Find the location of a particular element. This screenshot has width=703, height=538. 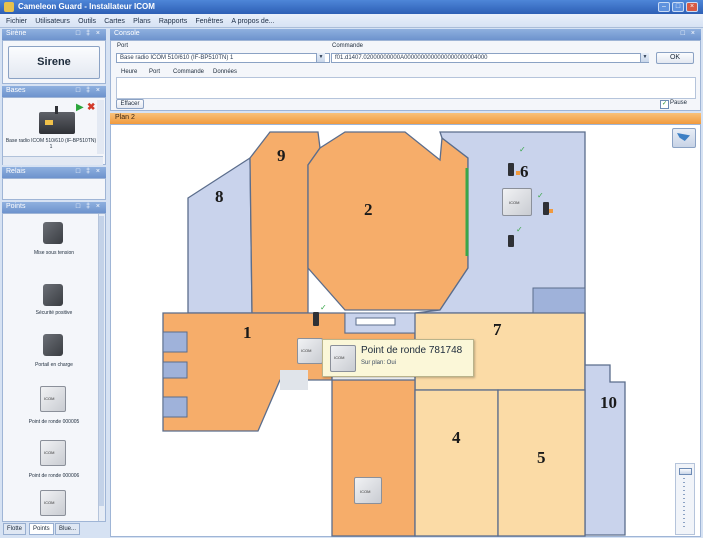

room-label-6: 6 is located at coordinates (524, 171).